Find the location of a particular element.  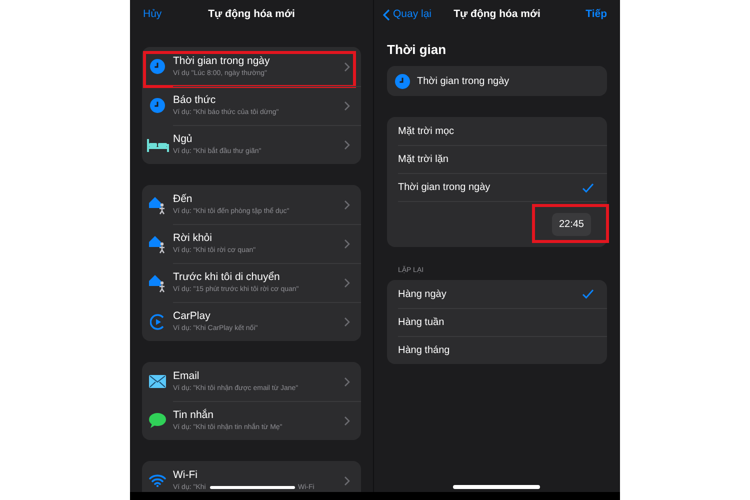

row-title: Email is located at coordinates (186, 376).